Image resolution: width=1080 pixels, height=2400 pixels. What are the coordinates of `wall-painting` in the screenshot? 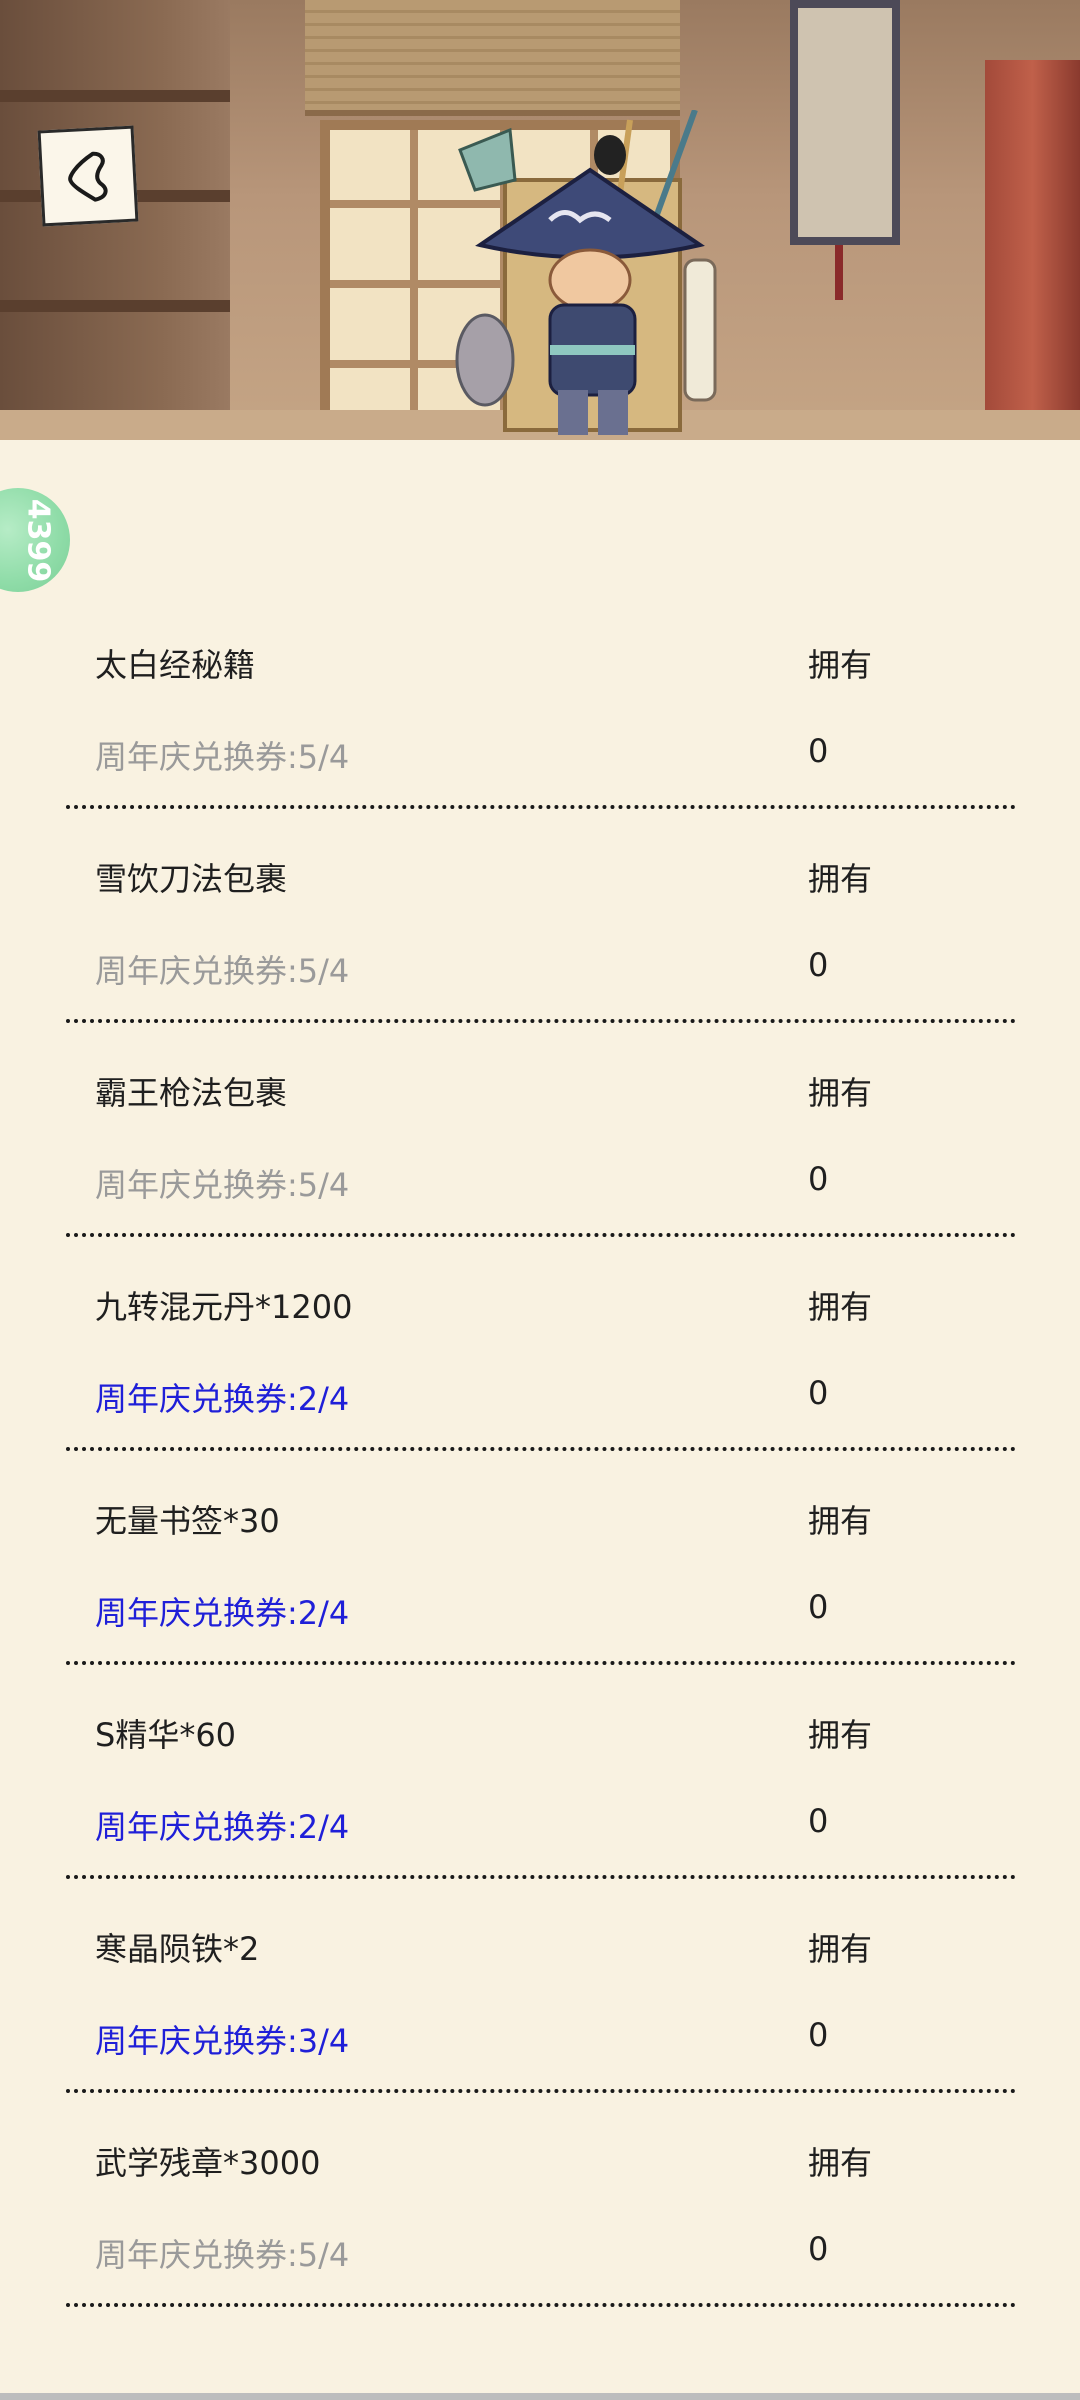 It's located at (845, 122).